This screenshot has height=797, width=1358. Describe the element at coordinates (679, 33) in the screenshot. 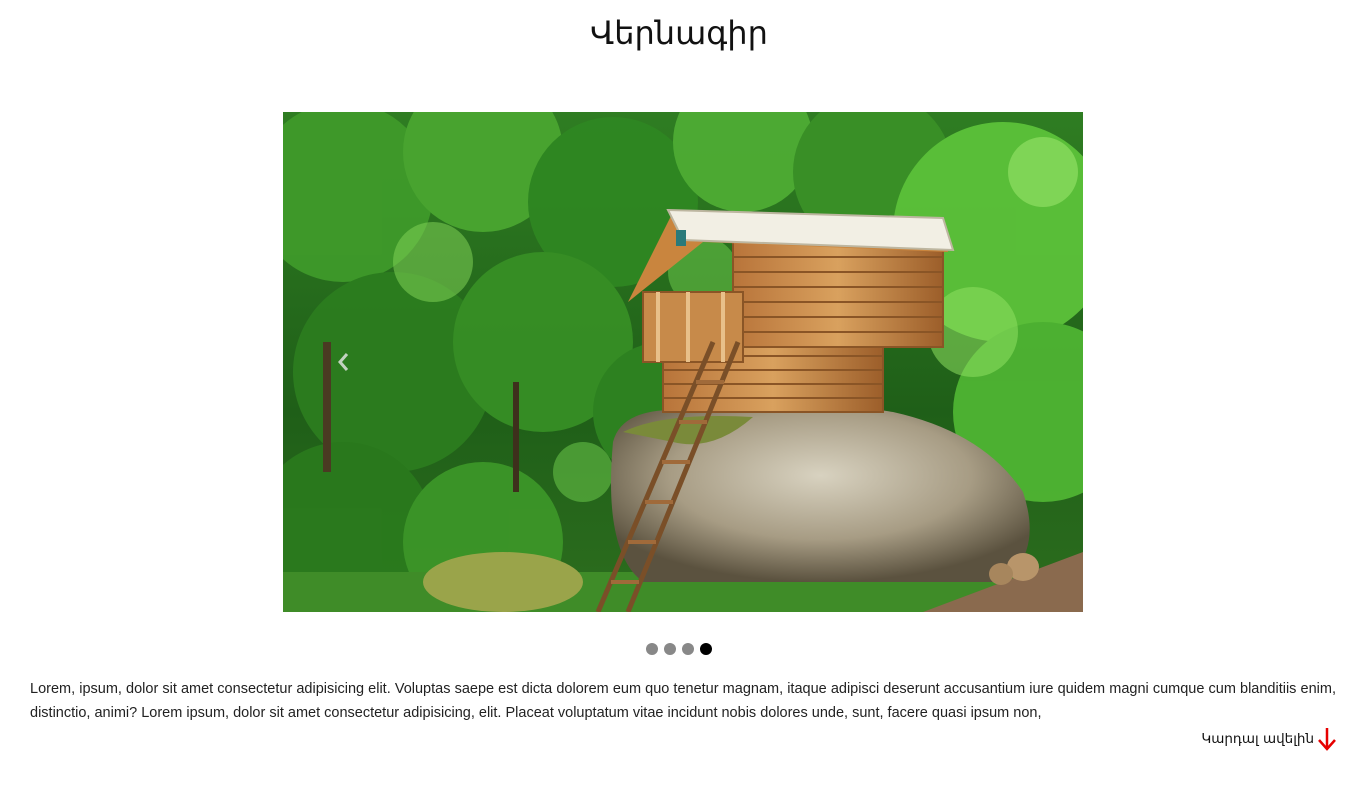

I see `page-title: Վերնագիր` at that location.